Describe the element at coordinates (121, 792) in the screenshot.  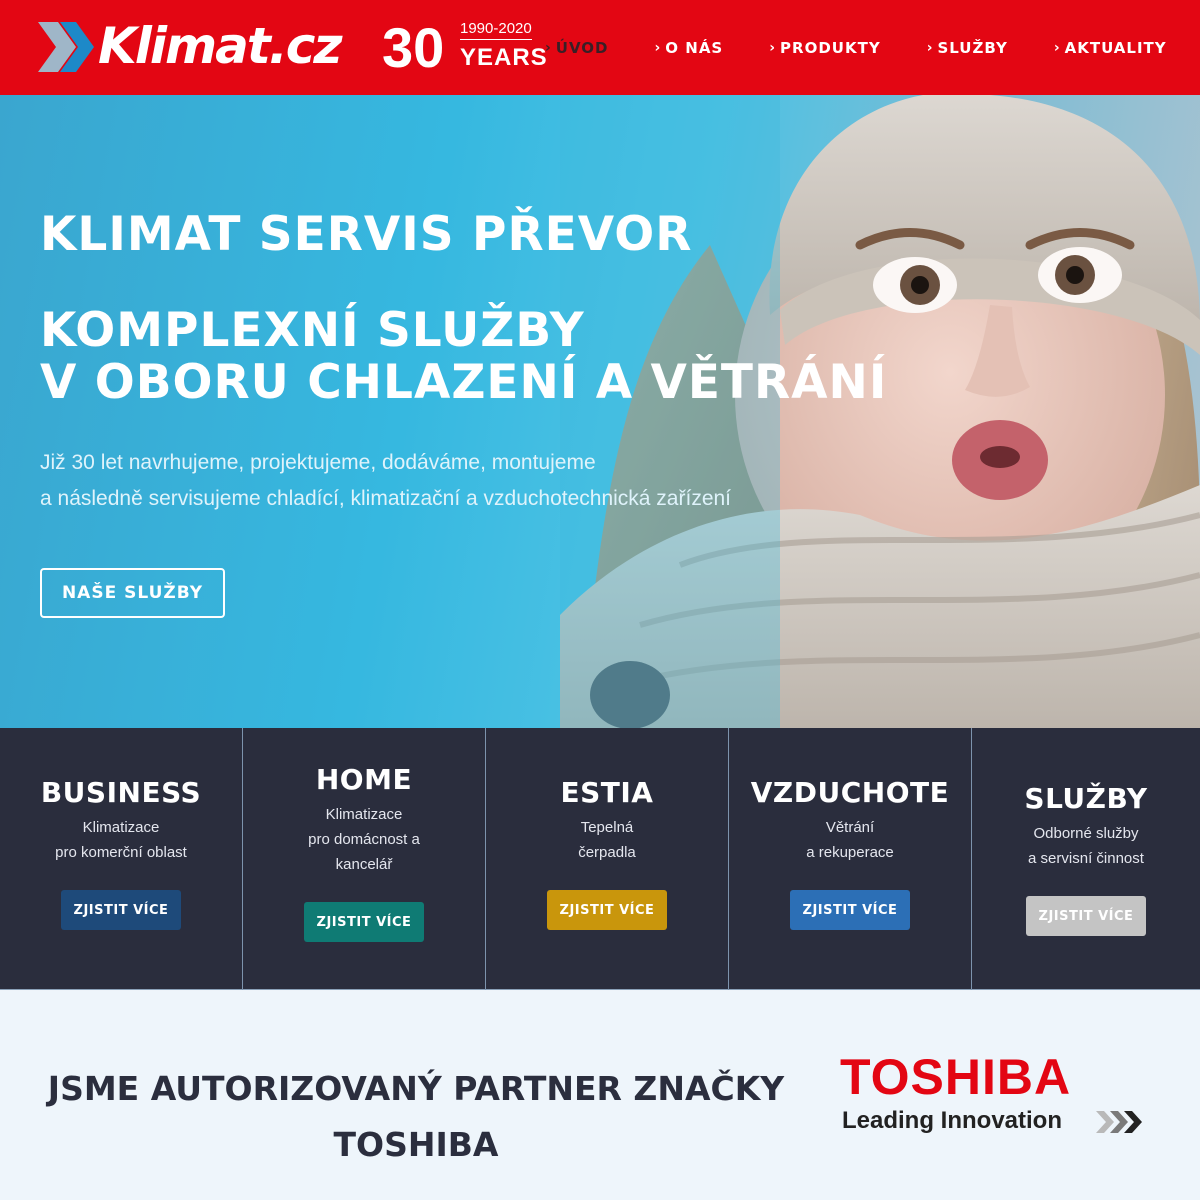
I see `category-title: BUSINESS` at that location.